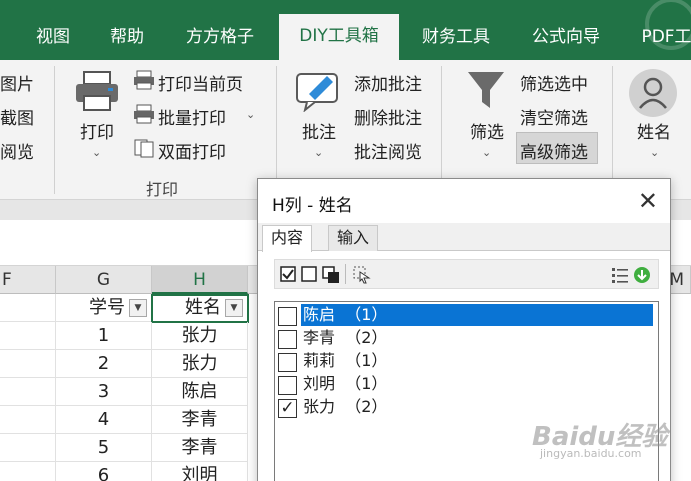 This screenshot has width=691, height=481. What do you see at coordinates (466, 274) in the screenshot?
I see `dialog-toolbar` at bounding box center [466, 274].